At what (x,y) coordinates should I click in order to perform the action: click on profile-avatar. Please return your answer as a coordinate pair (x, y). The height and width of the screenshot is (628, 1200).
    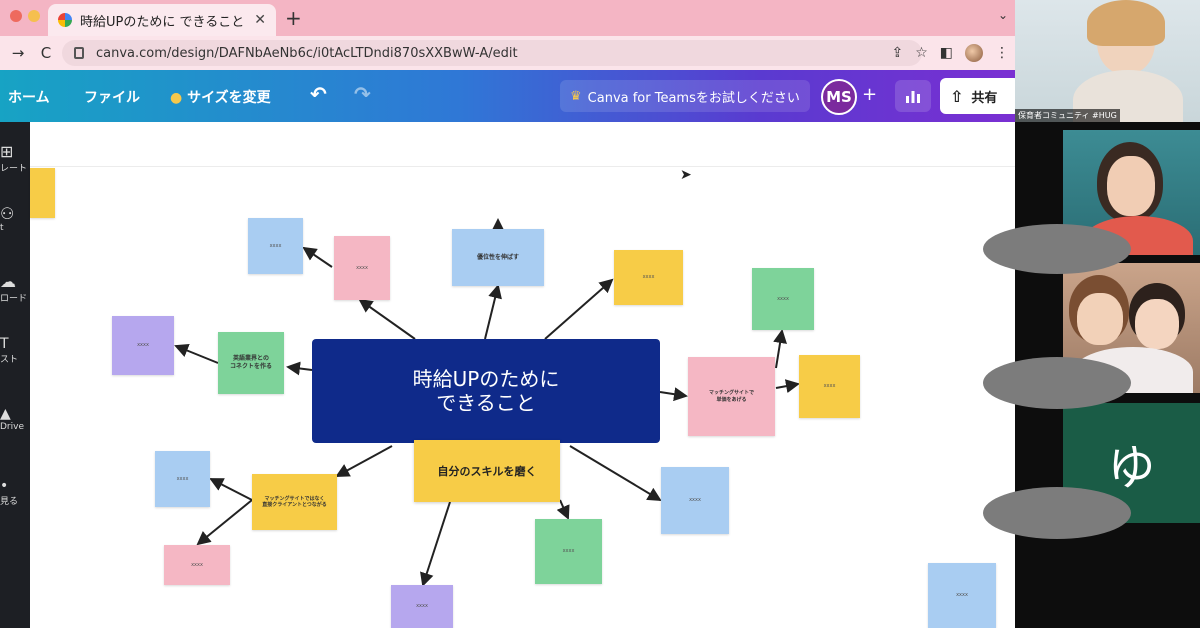
    Looking at the image, I should click on (974, 53).